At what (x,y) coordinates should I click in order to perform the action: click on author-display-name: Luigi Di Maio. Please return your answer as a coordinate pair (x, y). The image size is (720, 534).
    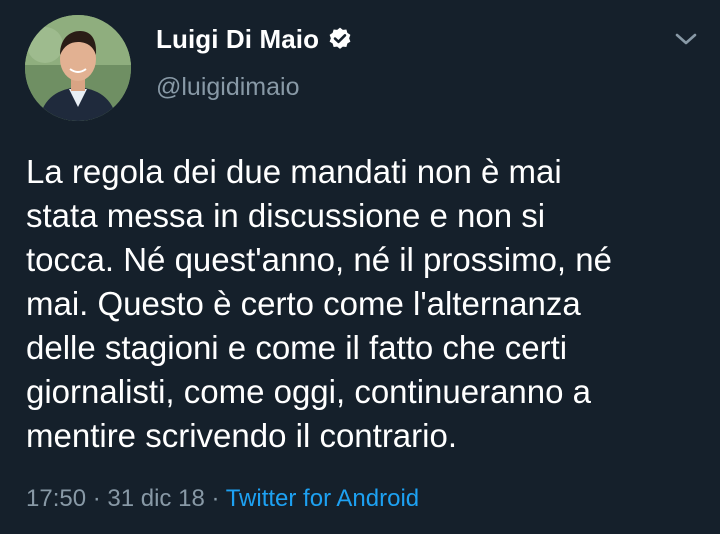
    Looking at the image, I should click on (237, 39).